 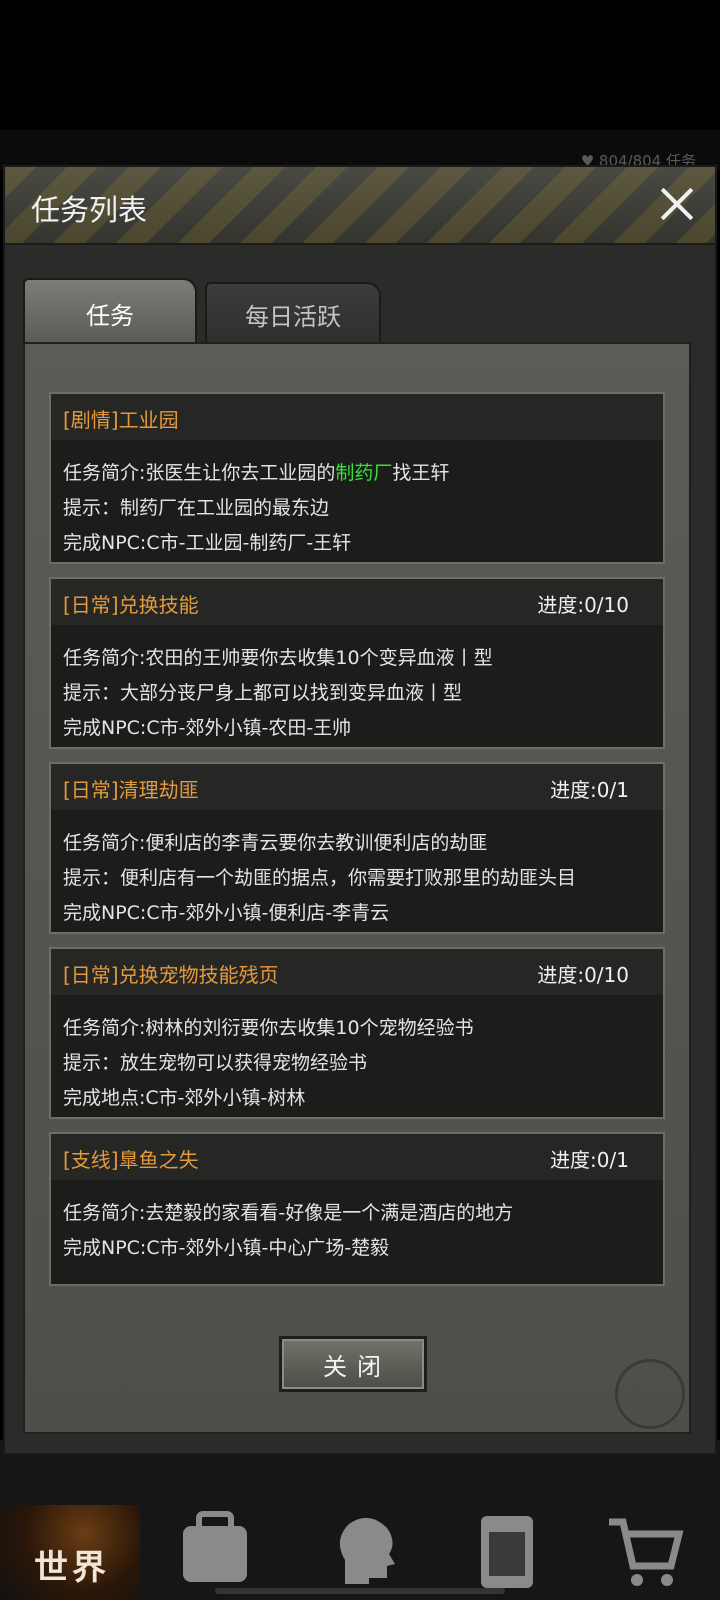 What do you see at coordinates (256, 473) in the screenshot?
I see `quest-description: 任务简介:张医生让你去工业园的制药厂找王轩` at bounding box center [256, 473].